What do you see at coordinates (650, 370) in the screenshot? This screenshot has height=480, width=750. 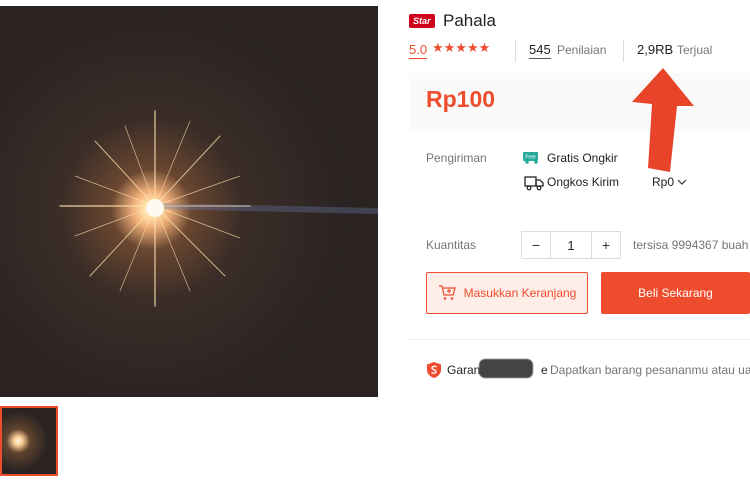 I see `guarantee-description: Dapatkan barang pesananmu atau ua` at bounding box center [650, 370].